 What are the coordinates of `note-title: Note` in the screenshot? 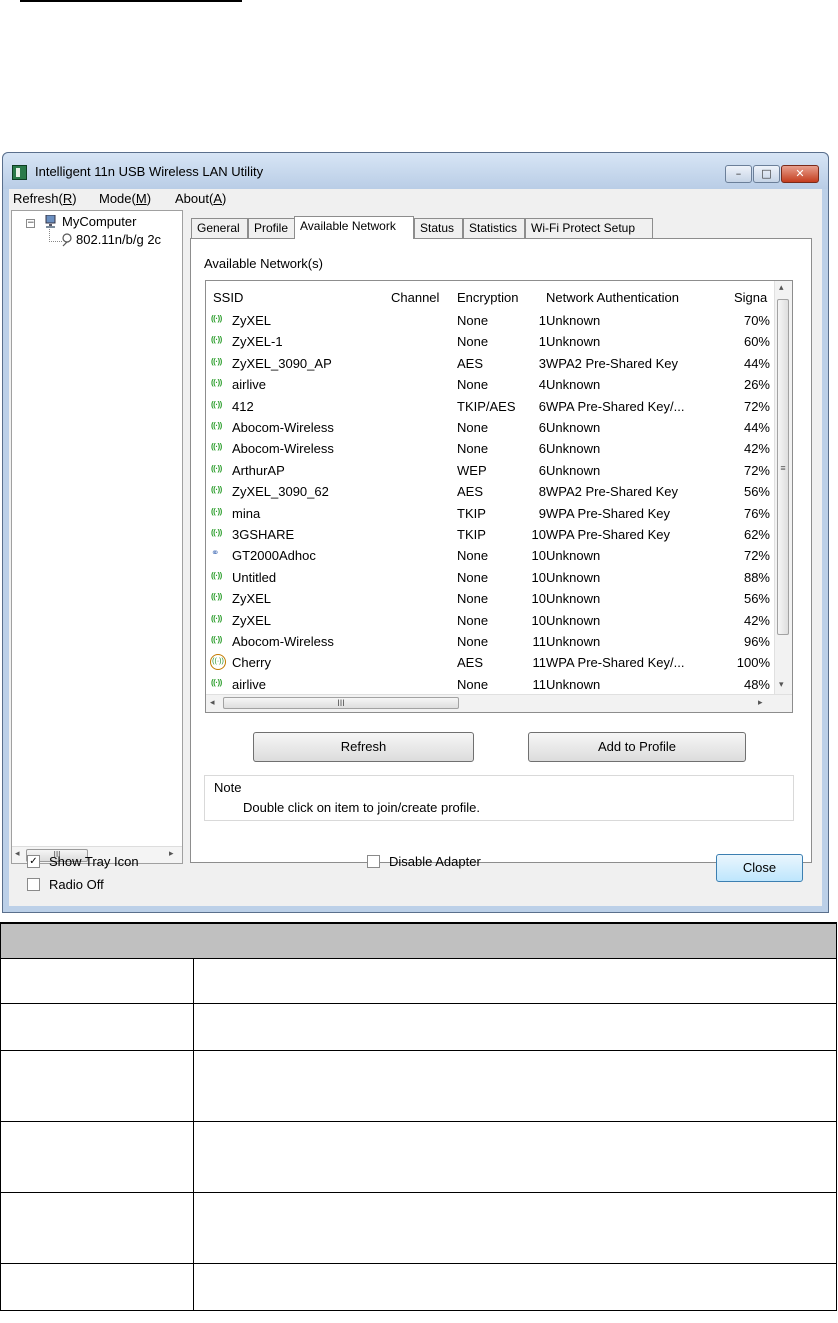 It's located at (228, 787).